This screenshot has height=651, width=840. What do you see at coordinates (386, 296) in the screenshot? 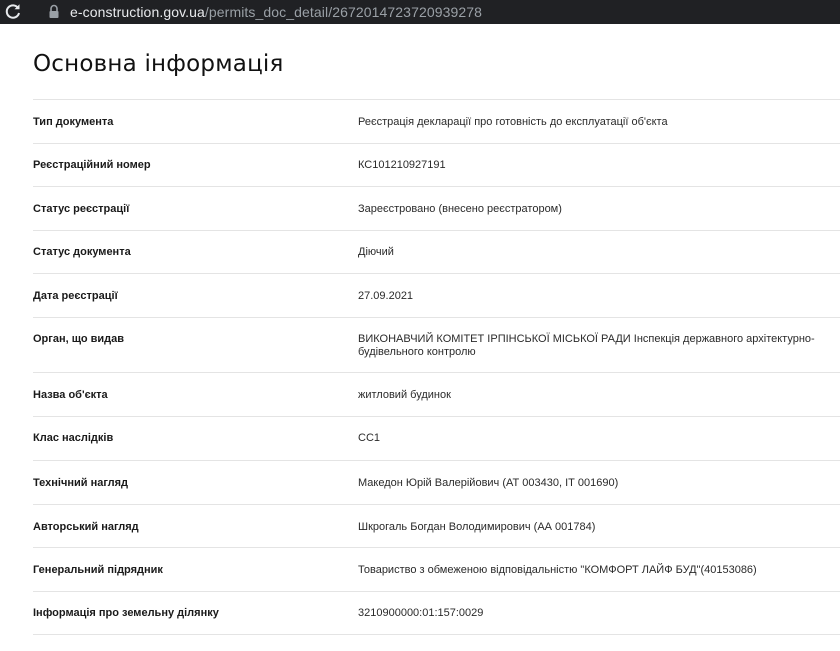
I see `row-value: 27.09.2021` at bounding box center [386, 296].